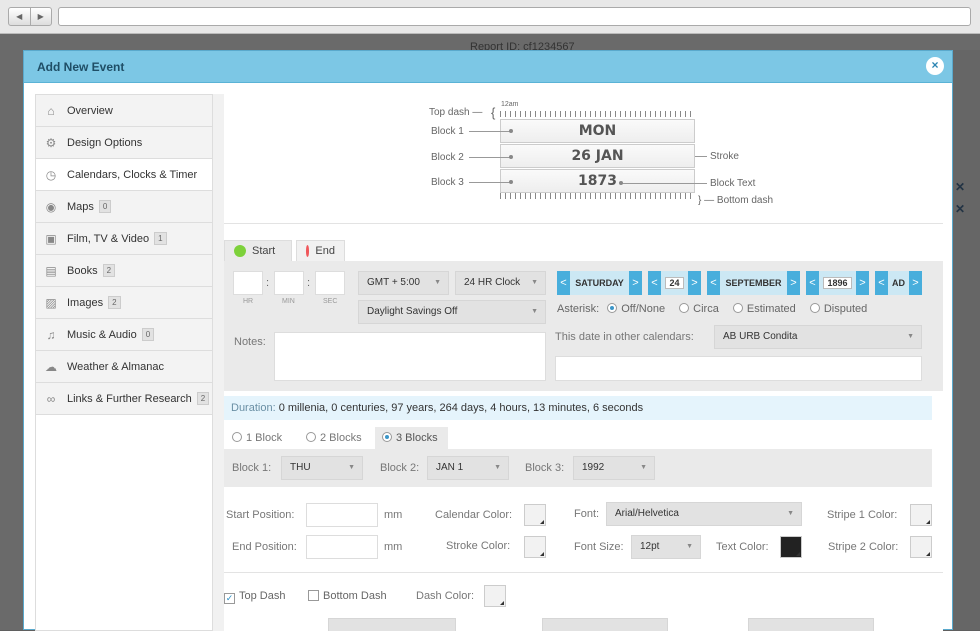 Image resolution: width=980 pixels, height=631 pixels. I want to click on sidebar-item-label: Books, so click(82, 270).